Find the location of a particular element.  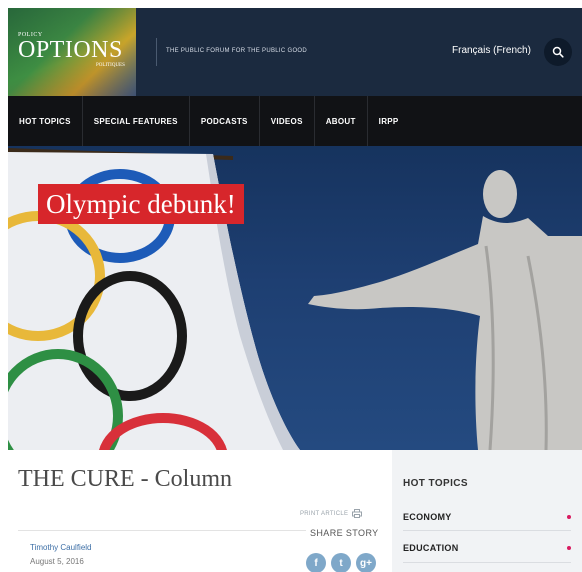

sidebar-item-label: EDUCATION is located at coordinates (431, 548).